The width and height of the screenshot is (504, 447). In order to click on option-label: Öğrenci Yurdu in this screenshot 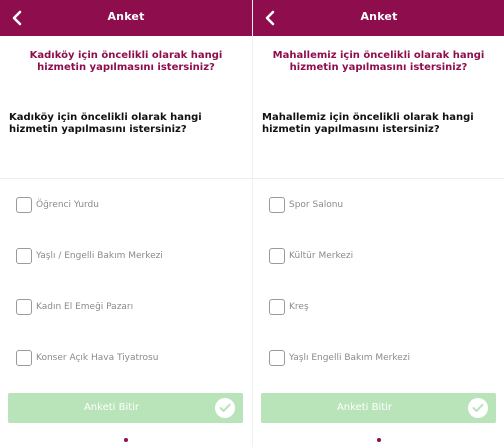, I will do `click(67, 205)`.